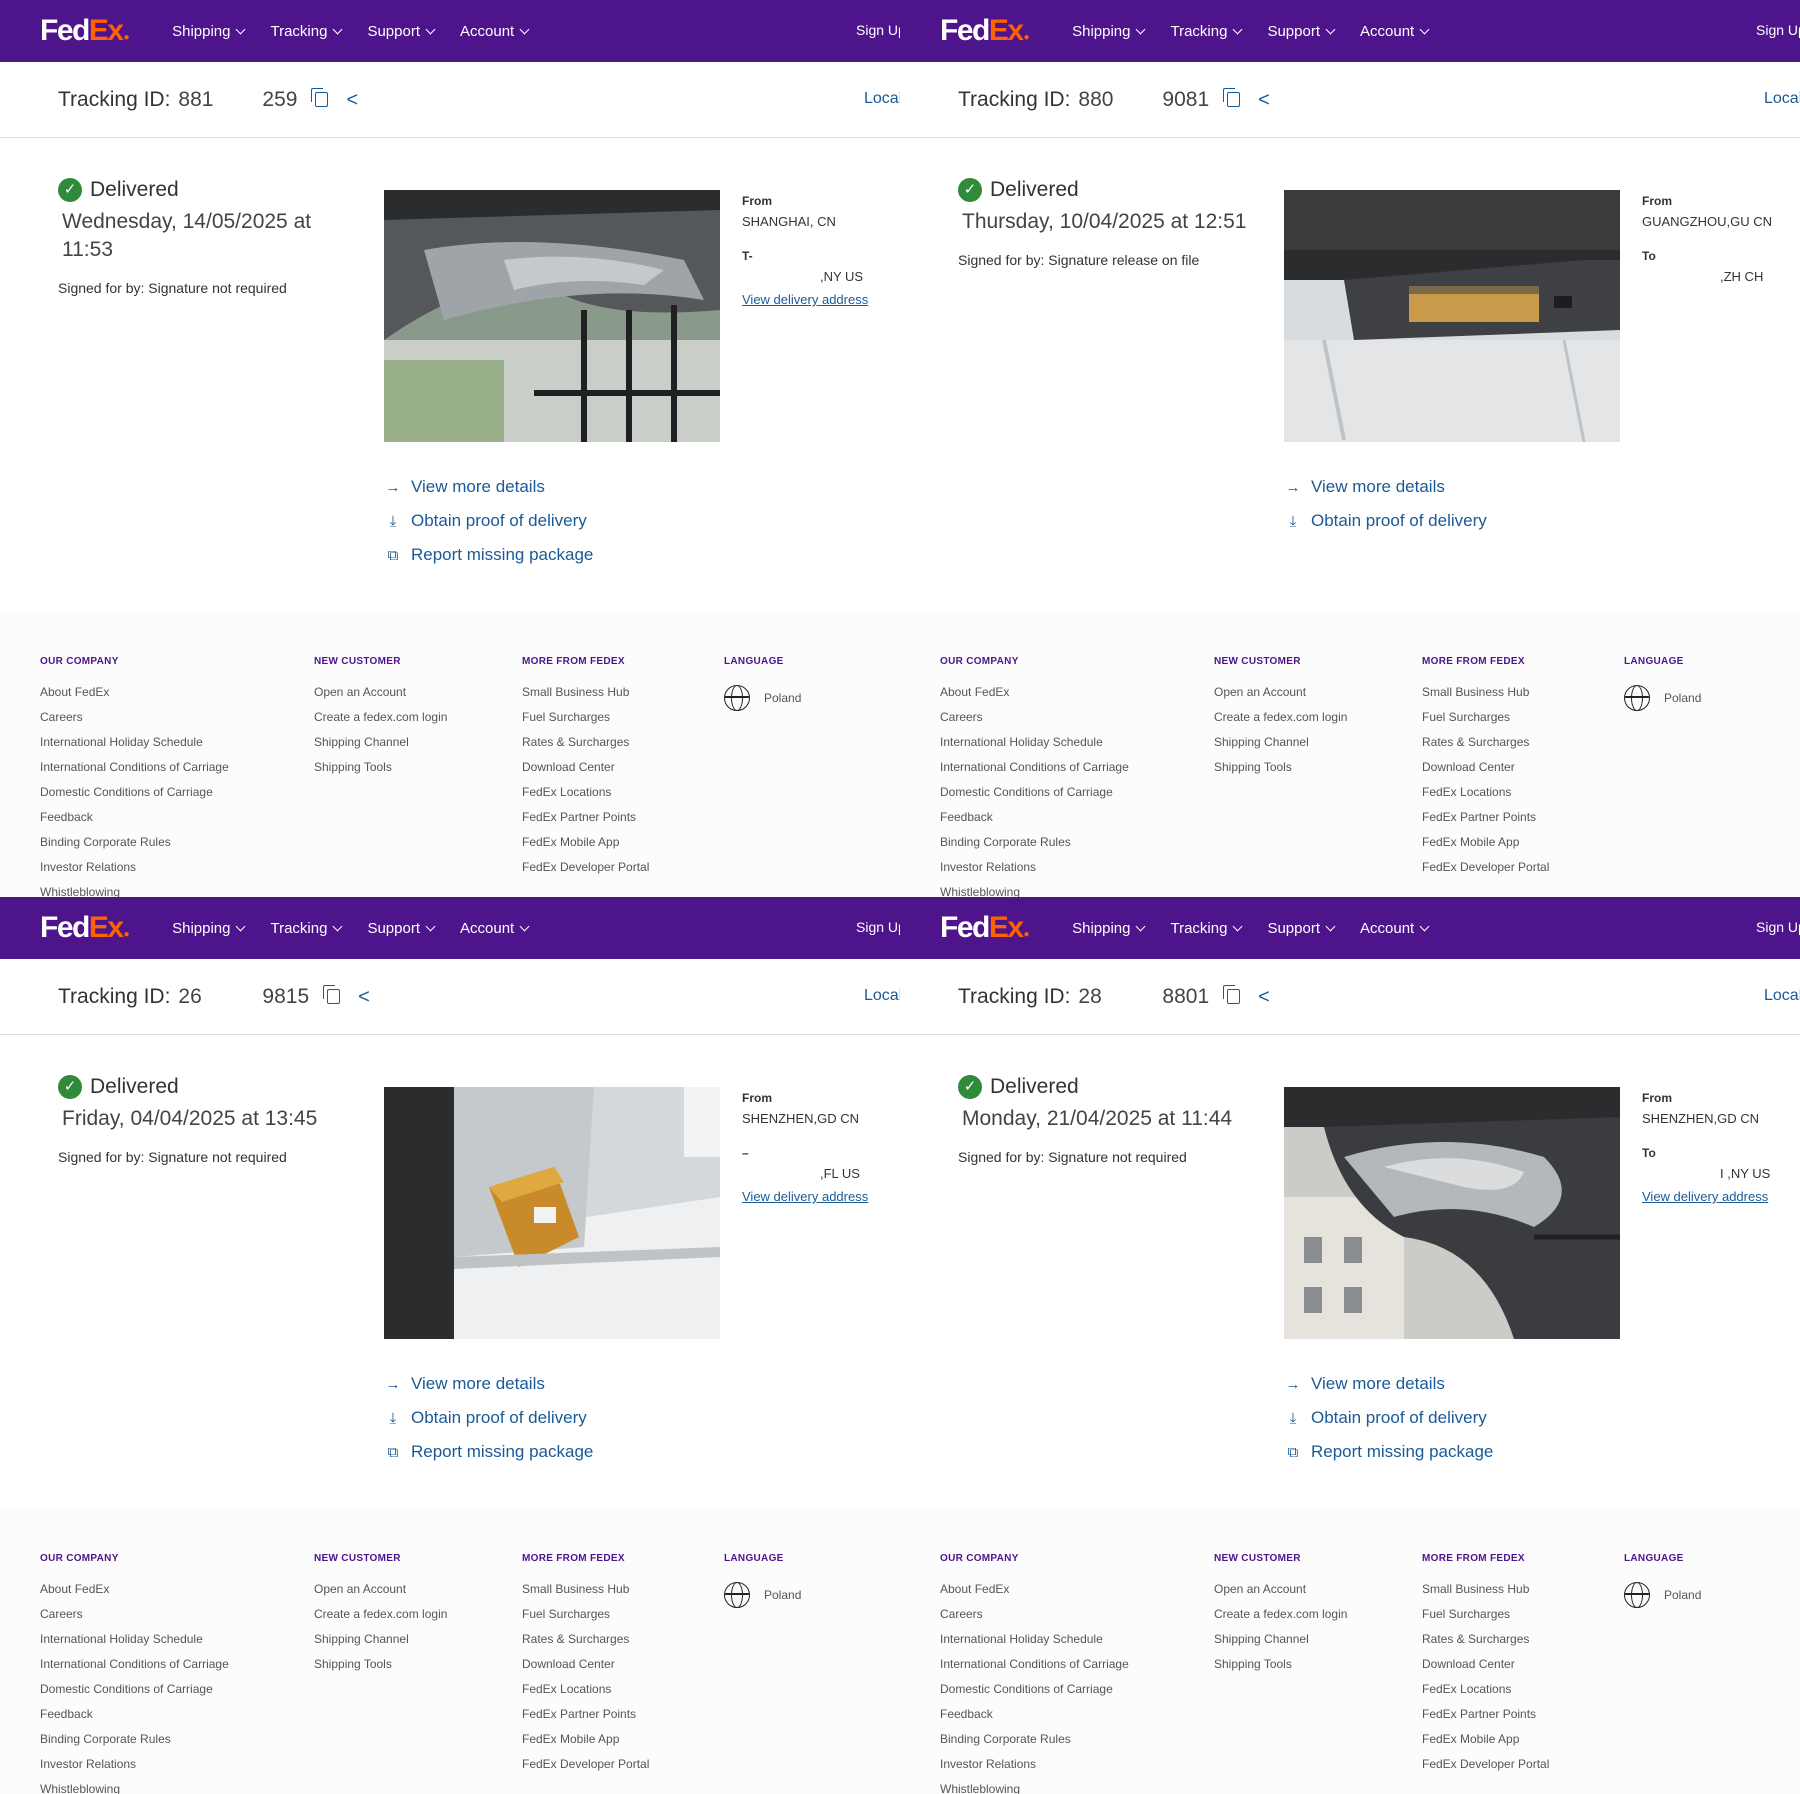 This screenshot has height=1794, width=1800. Describe the element at coordinates (1034, 1769) in the screenshot. I see `footer-link: Investor Relations` at that location.